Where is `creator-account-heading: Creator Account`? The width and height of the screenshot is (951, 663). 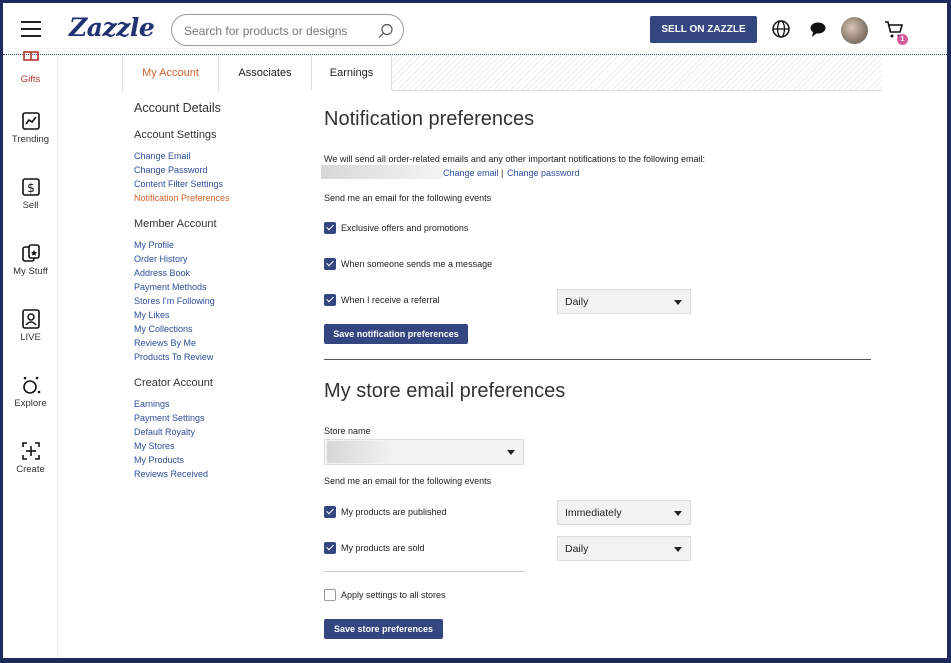 creator-account-heading: Creator Account is located at coordinates (173, 383).